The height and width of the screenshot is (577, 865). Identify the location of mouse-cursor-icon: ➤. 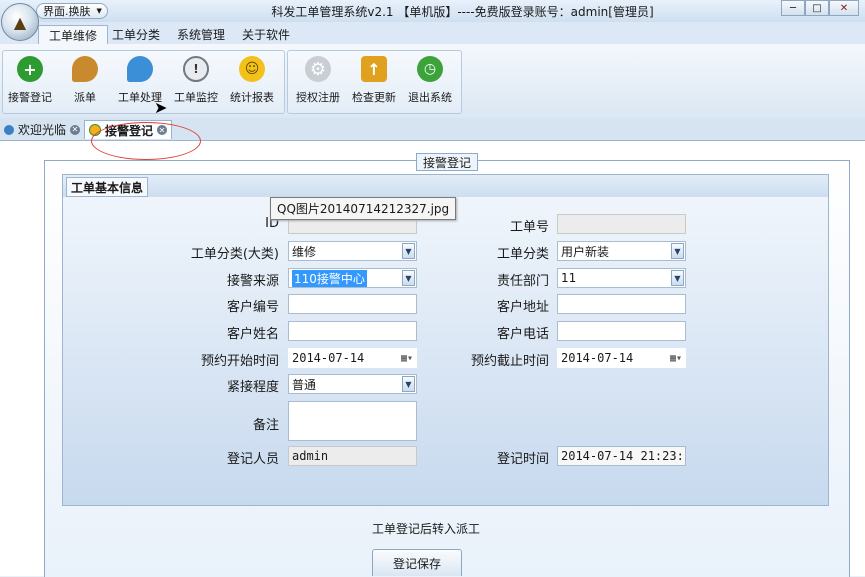
(161, 107).